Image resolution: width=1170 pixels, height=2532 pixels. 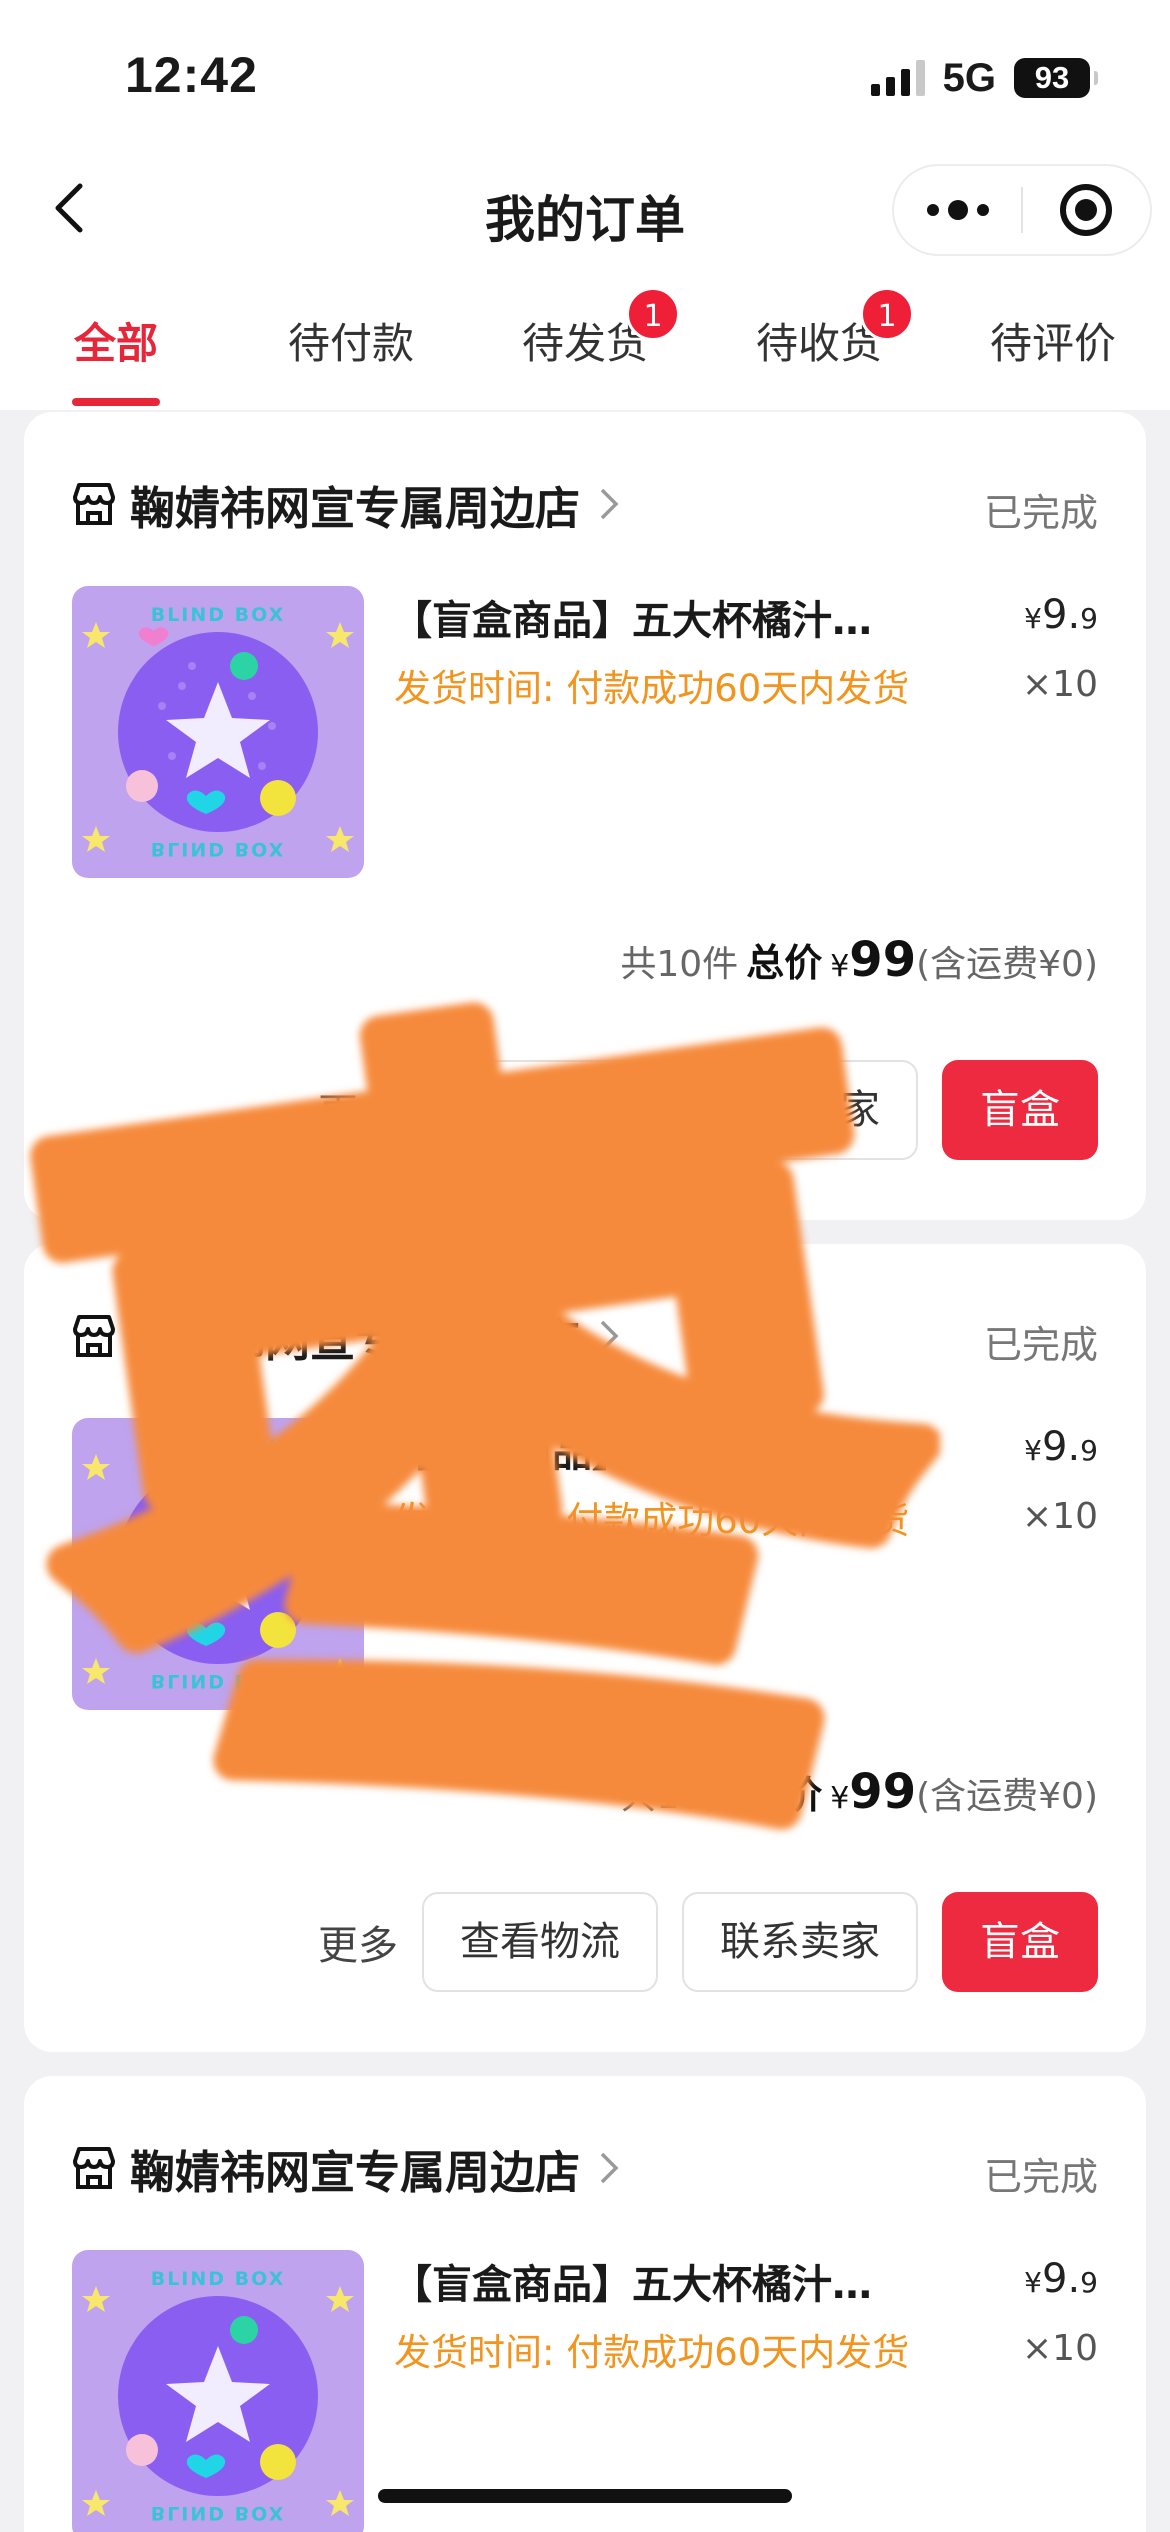 What do you see at coordinates (116, 402) in the screenshot?
I see `tab-active-indicator` at bounding box center [116, 402].